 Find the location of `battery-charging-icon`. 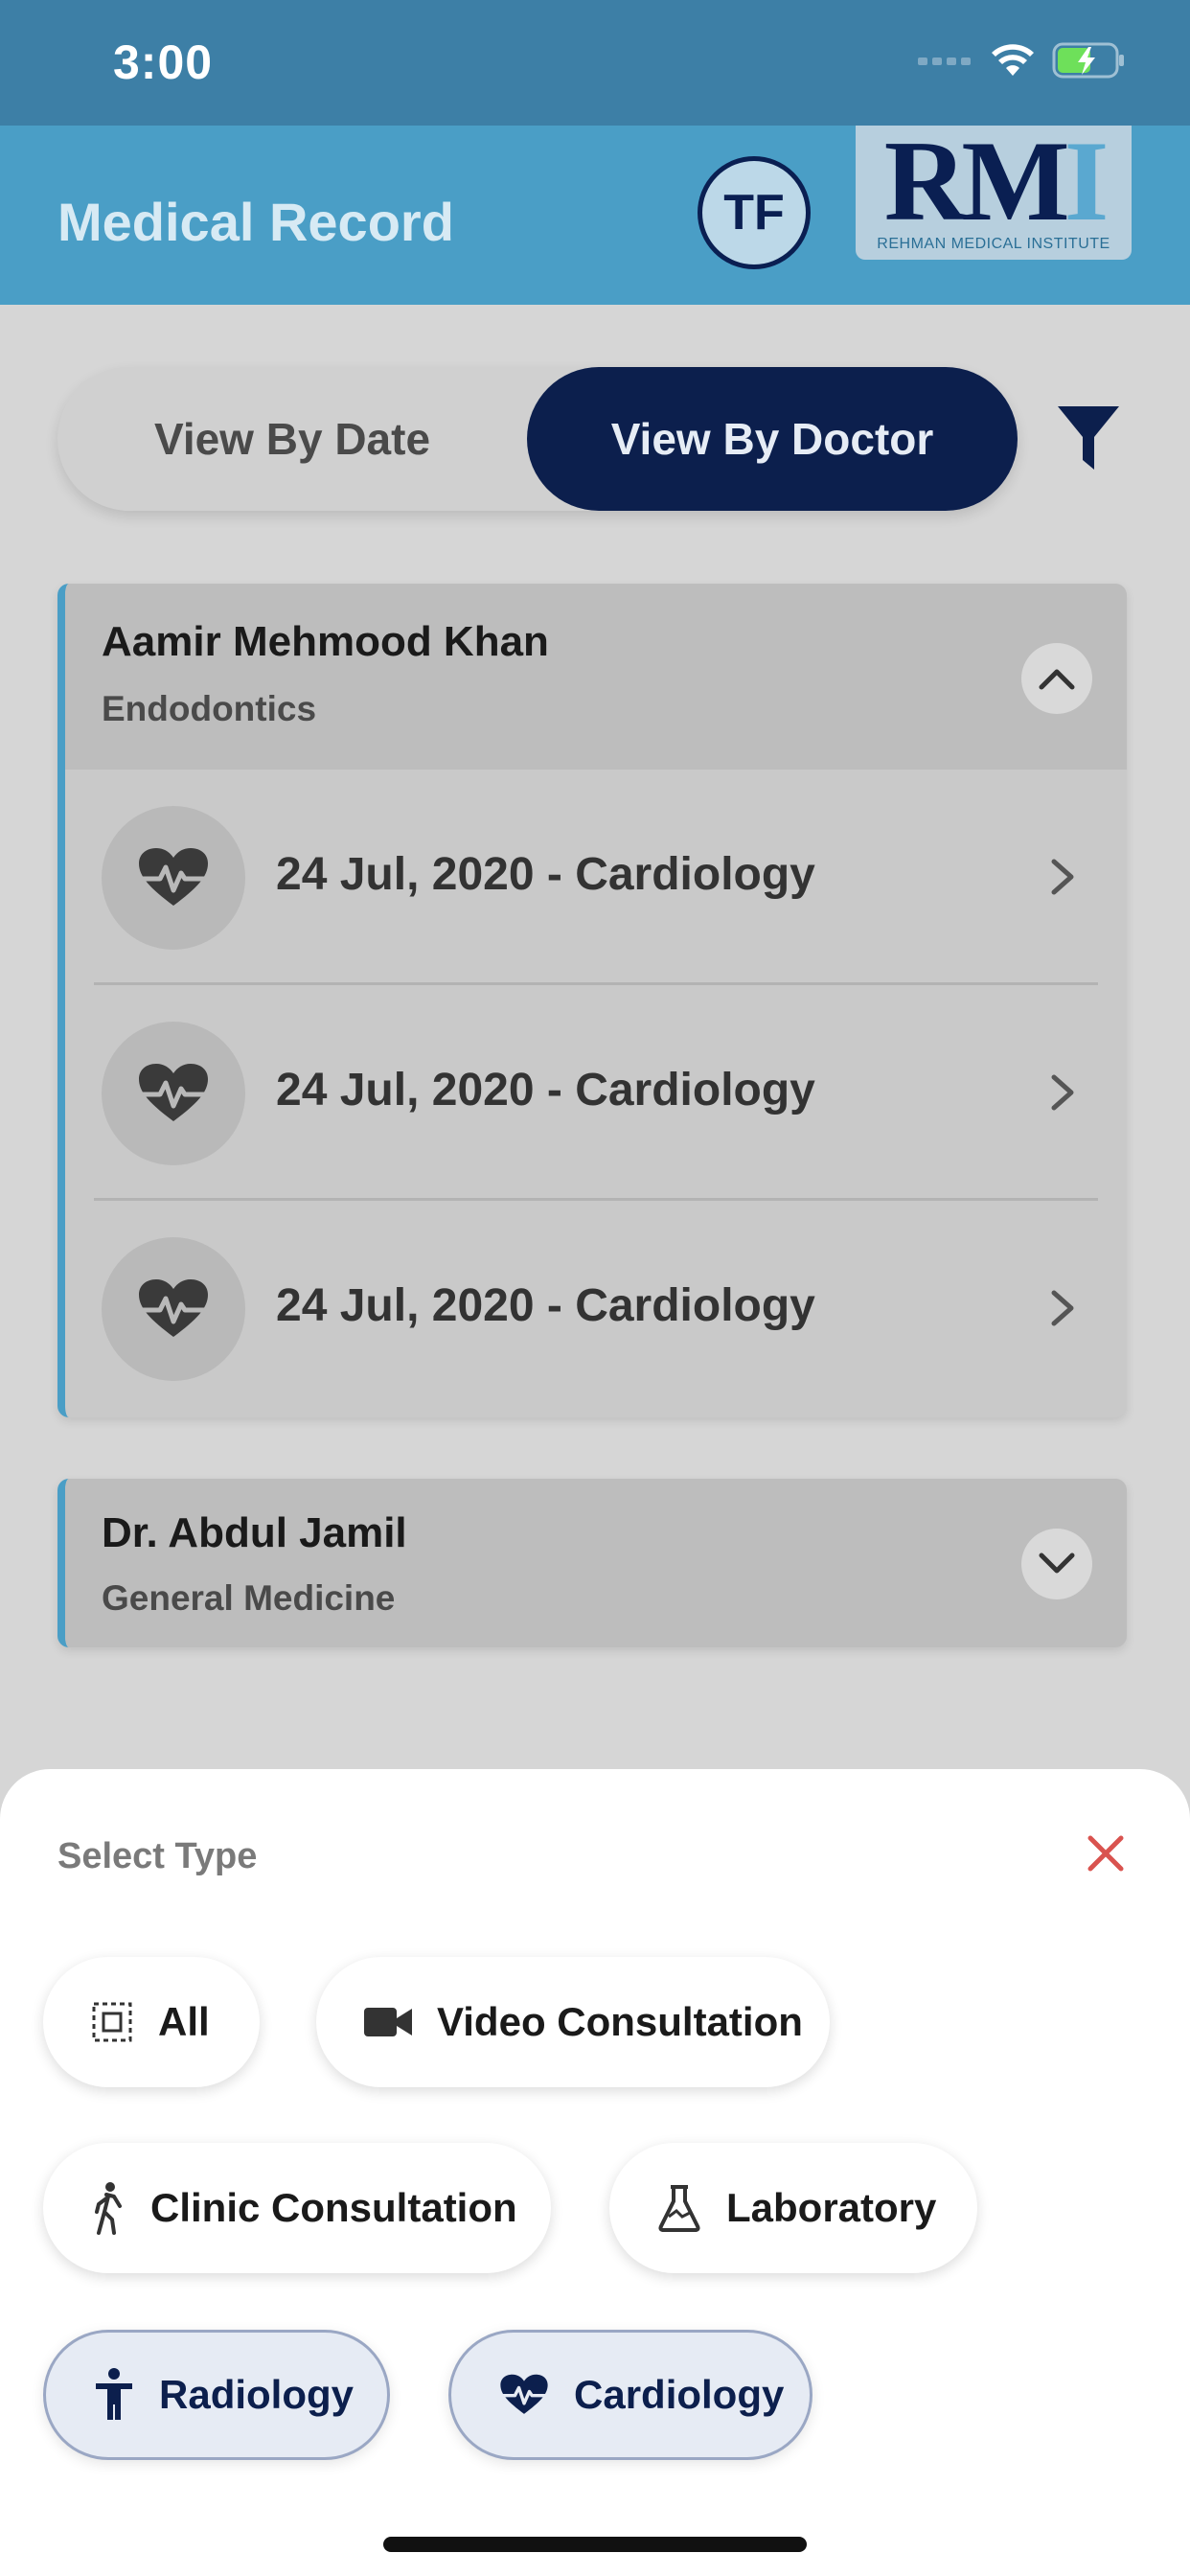

battery-charging-icon is located at coordinates (1088, 60).